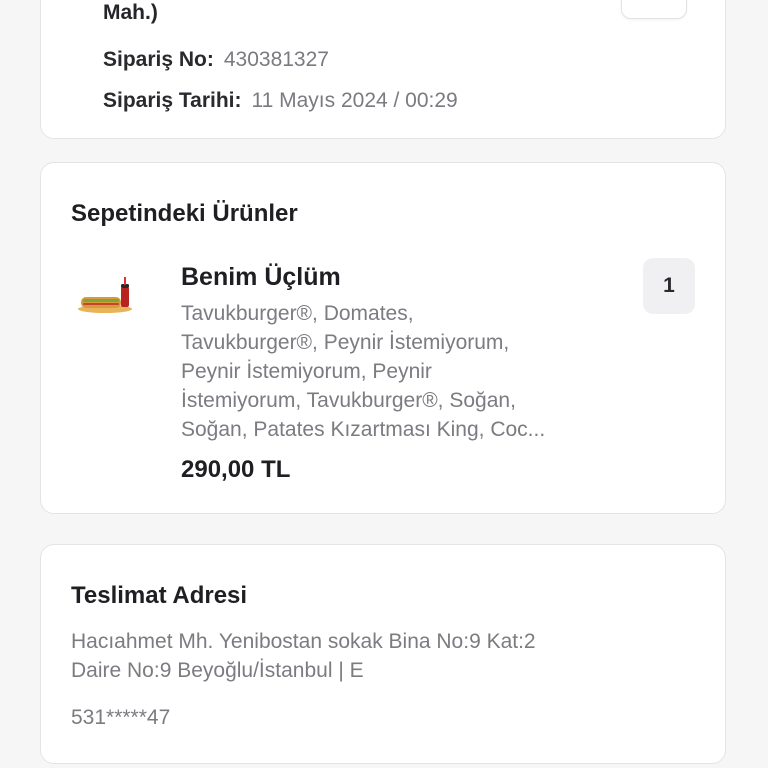 Image resolution: width=768 pixels, height=768 pixels. Describe the element at coordinates (217, 670) in the screenshot. I see `address-line: Daire No:9 Beyoğlu/İstanbul | E` at that location.